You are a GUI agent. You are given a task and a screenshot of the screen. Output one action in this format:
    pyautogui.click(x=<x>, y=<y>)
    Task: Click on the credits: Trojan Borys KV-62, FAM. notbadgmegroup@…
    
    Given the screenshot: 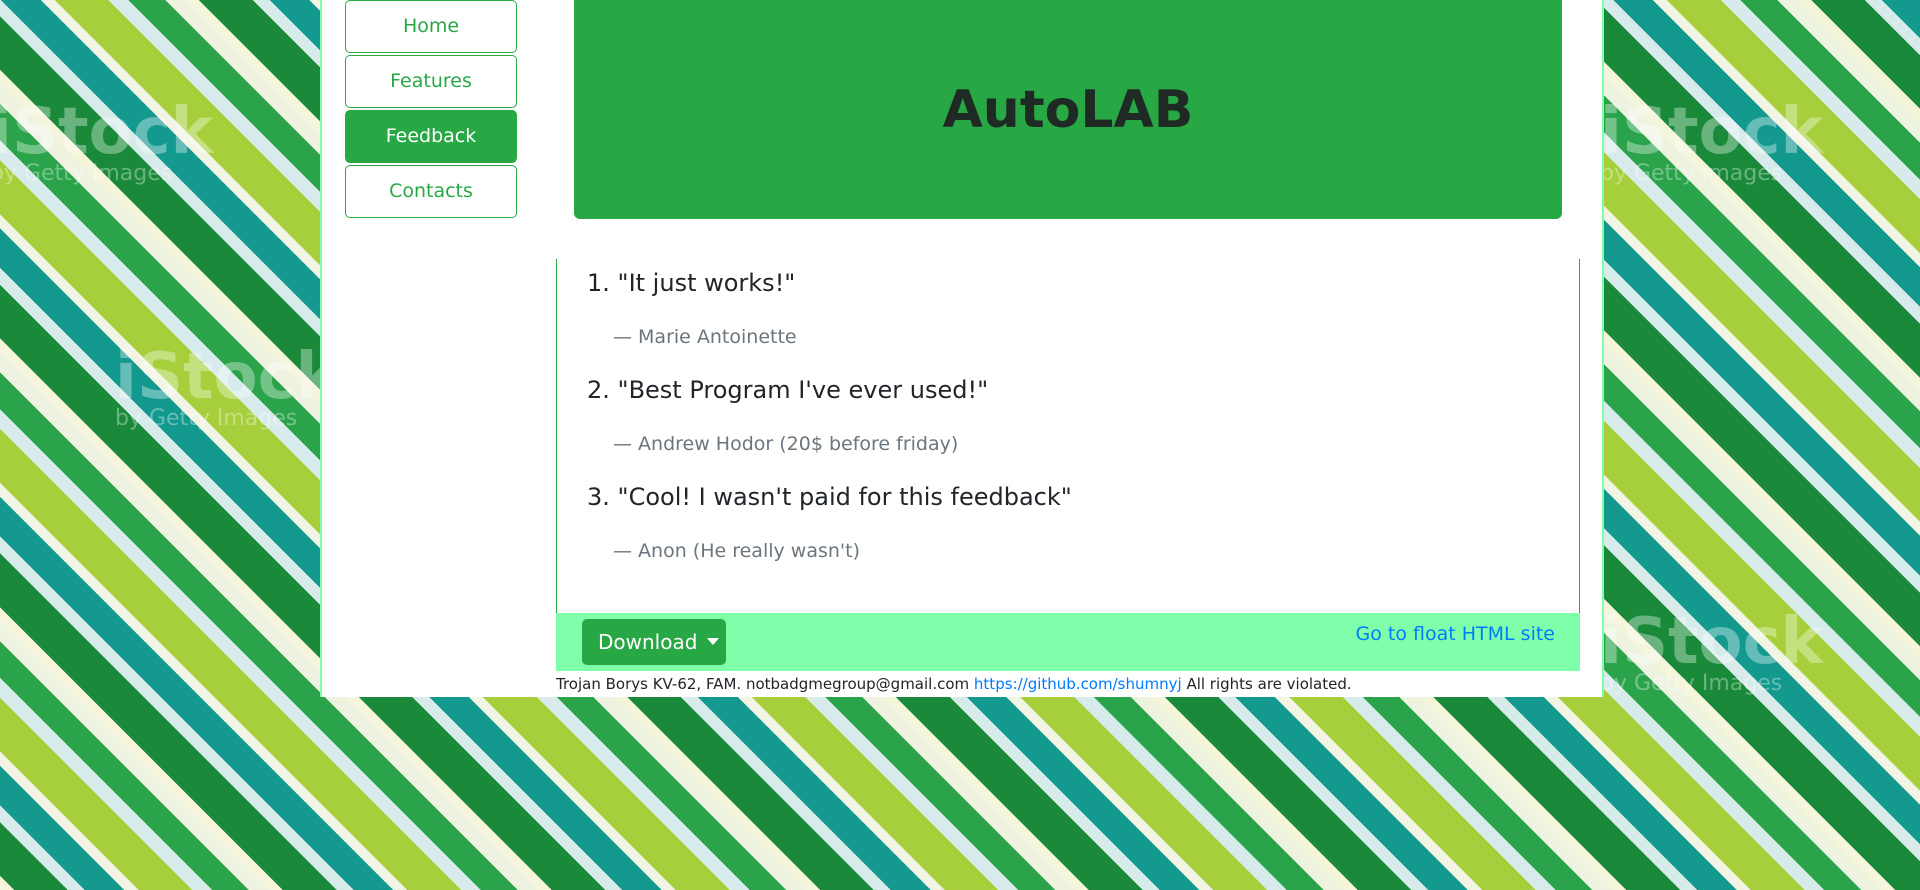 What is the action you would take?
    pyautogui.click(x=954, y=684)
    